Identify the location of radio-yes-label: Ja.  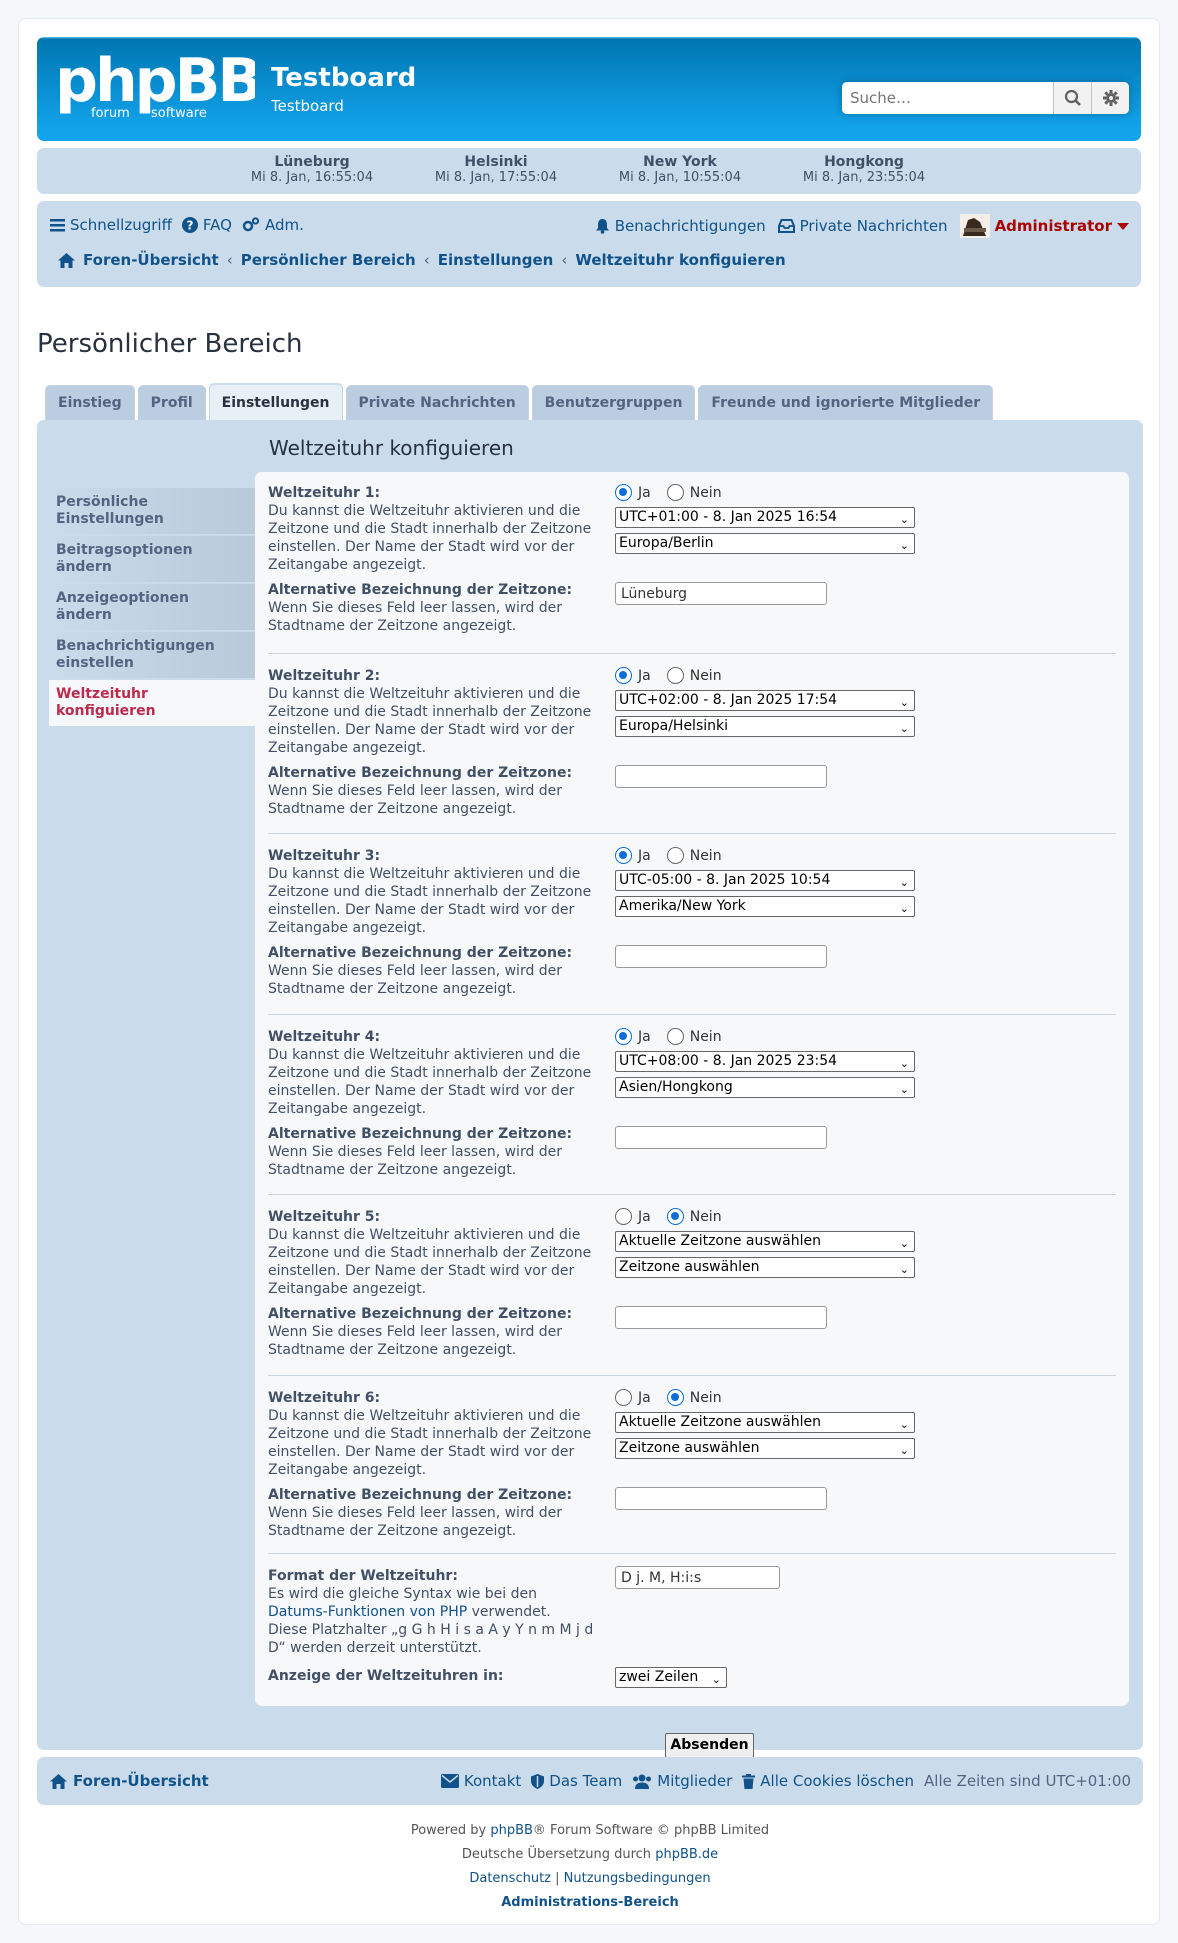
(644, 492).